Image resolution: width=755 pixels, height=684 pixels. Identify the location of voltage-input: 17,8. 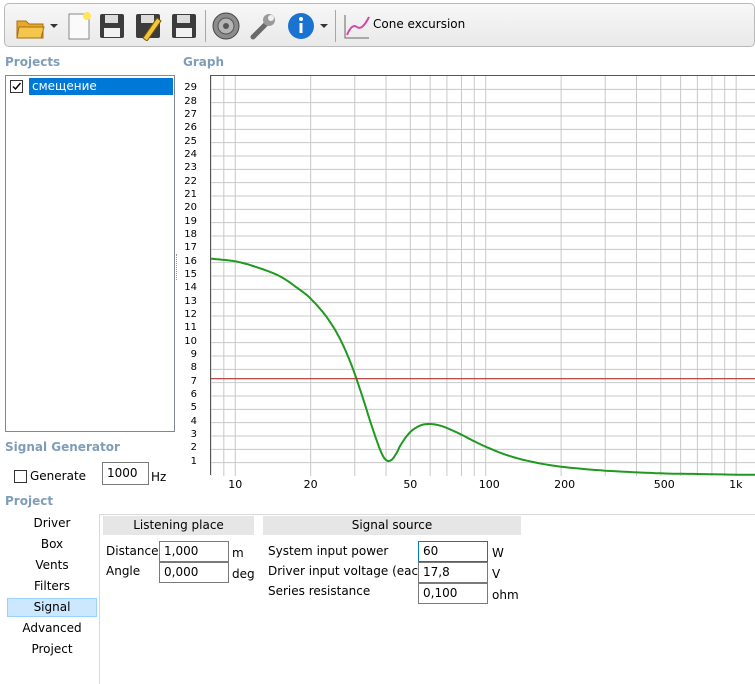
(453, 572).